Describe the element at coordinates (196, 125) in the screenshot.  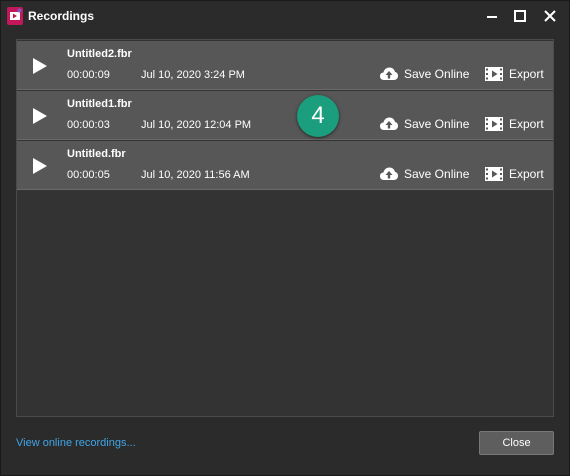
I see `recording-date: Jul 10, 2020 12:04 PM` at that location.